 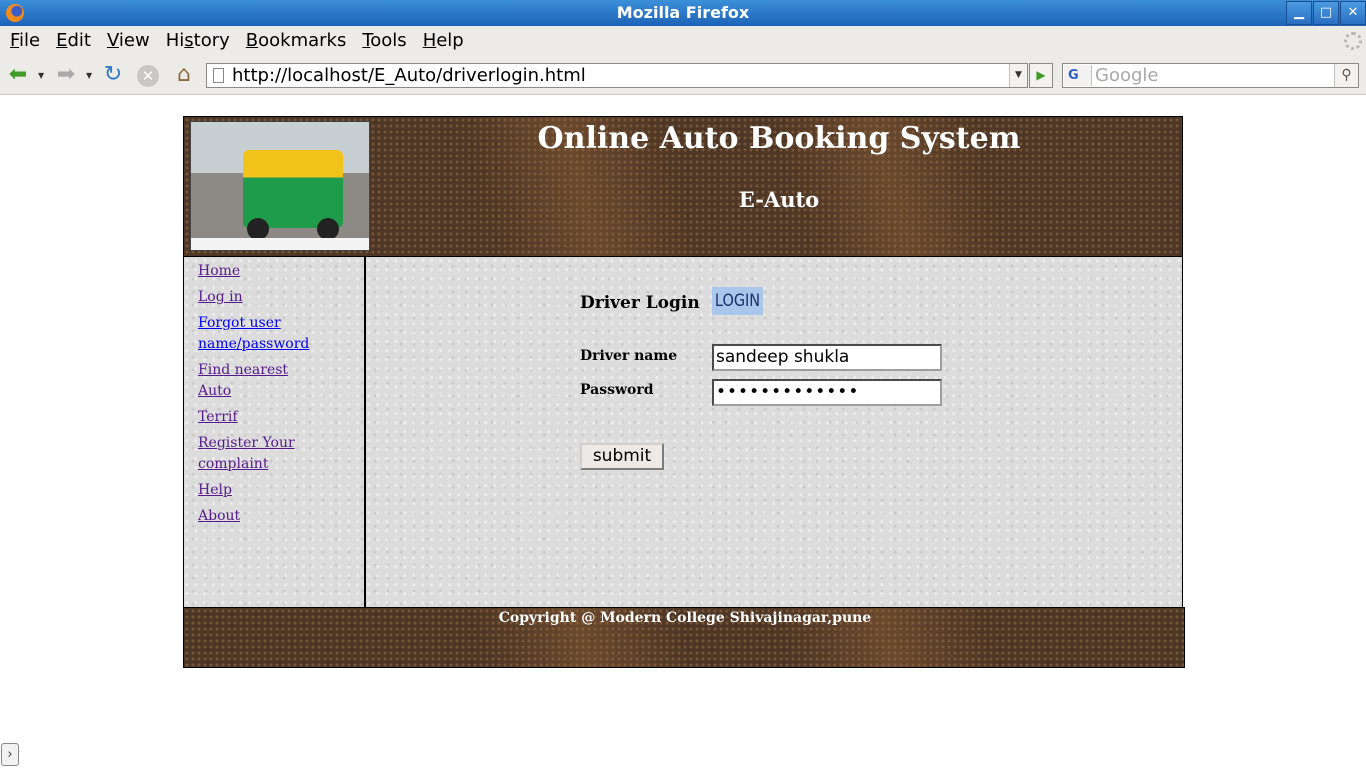 What do you see at coordinates (258, 297) in the screenshot?
I see `sidebar-item-login: Log in` at bounding box center [258, 297].